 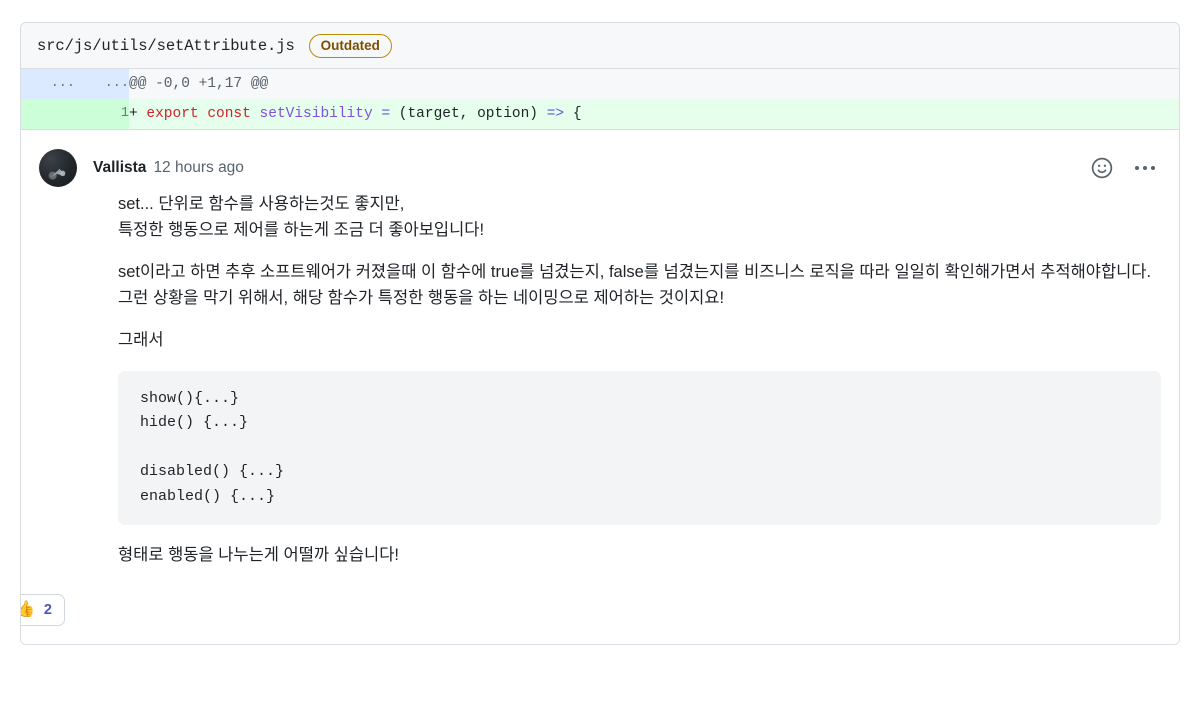 What do you see at coordinates (141, 340) in the screenshot?
I see `comment-paragraph-3: 그래서` at bounding box center [141, 340].